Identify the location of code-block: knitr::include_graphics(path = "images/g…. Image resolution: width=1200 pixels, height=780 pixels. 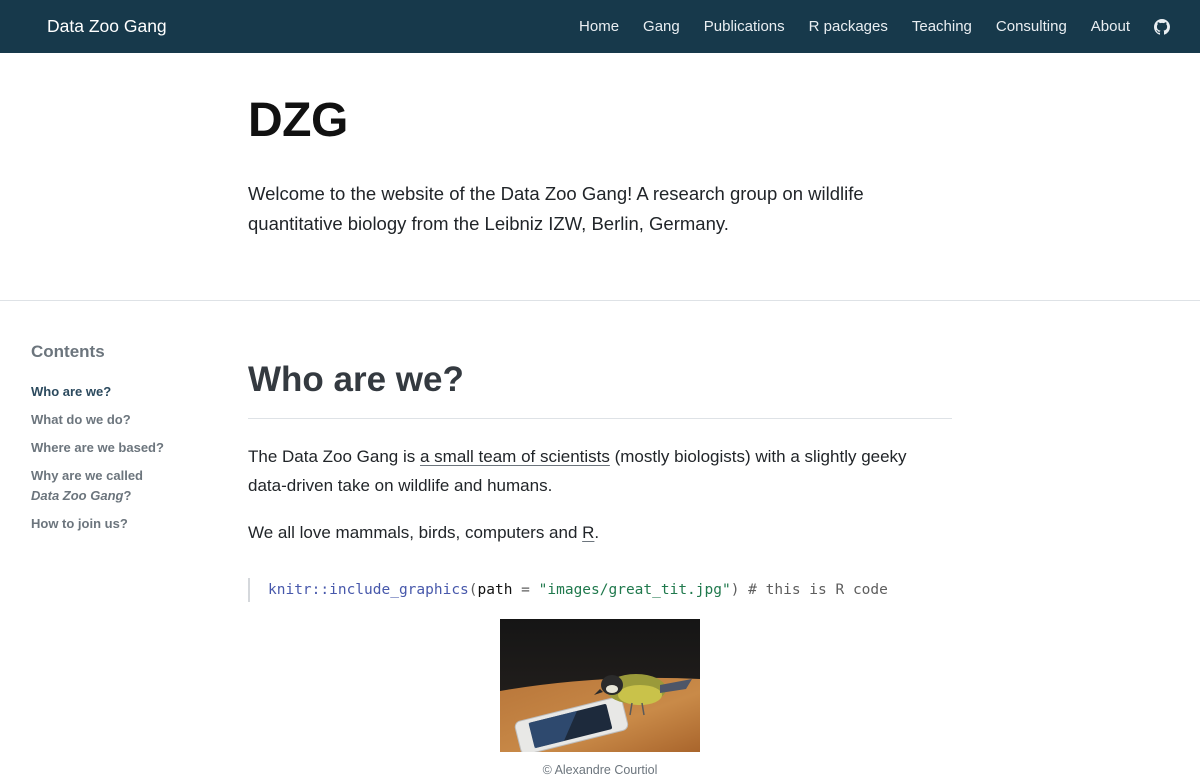
(568, 590).